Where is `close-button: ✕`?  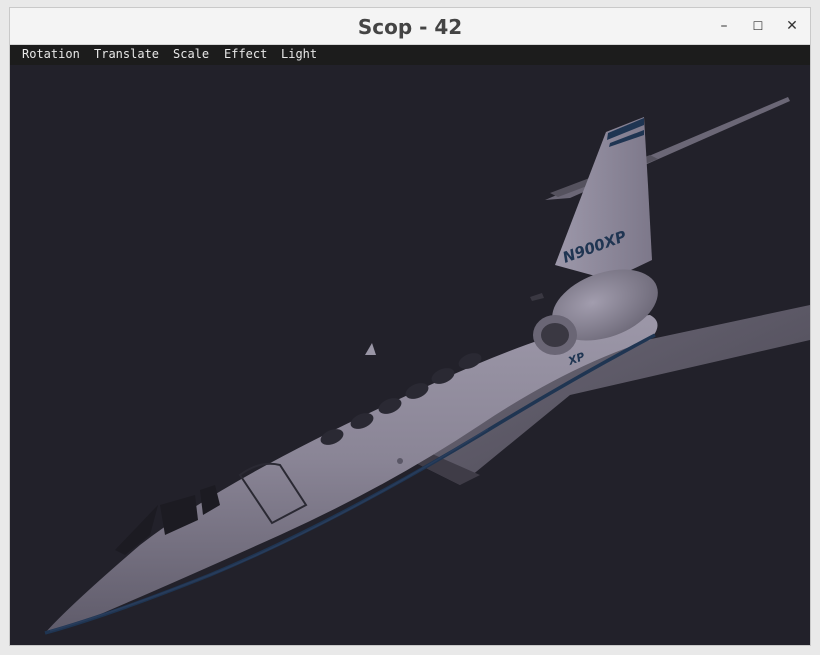 close-button: ✕ is located at coordinates (792, 26).